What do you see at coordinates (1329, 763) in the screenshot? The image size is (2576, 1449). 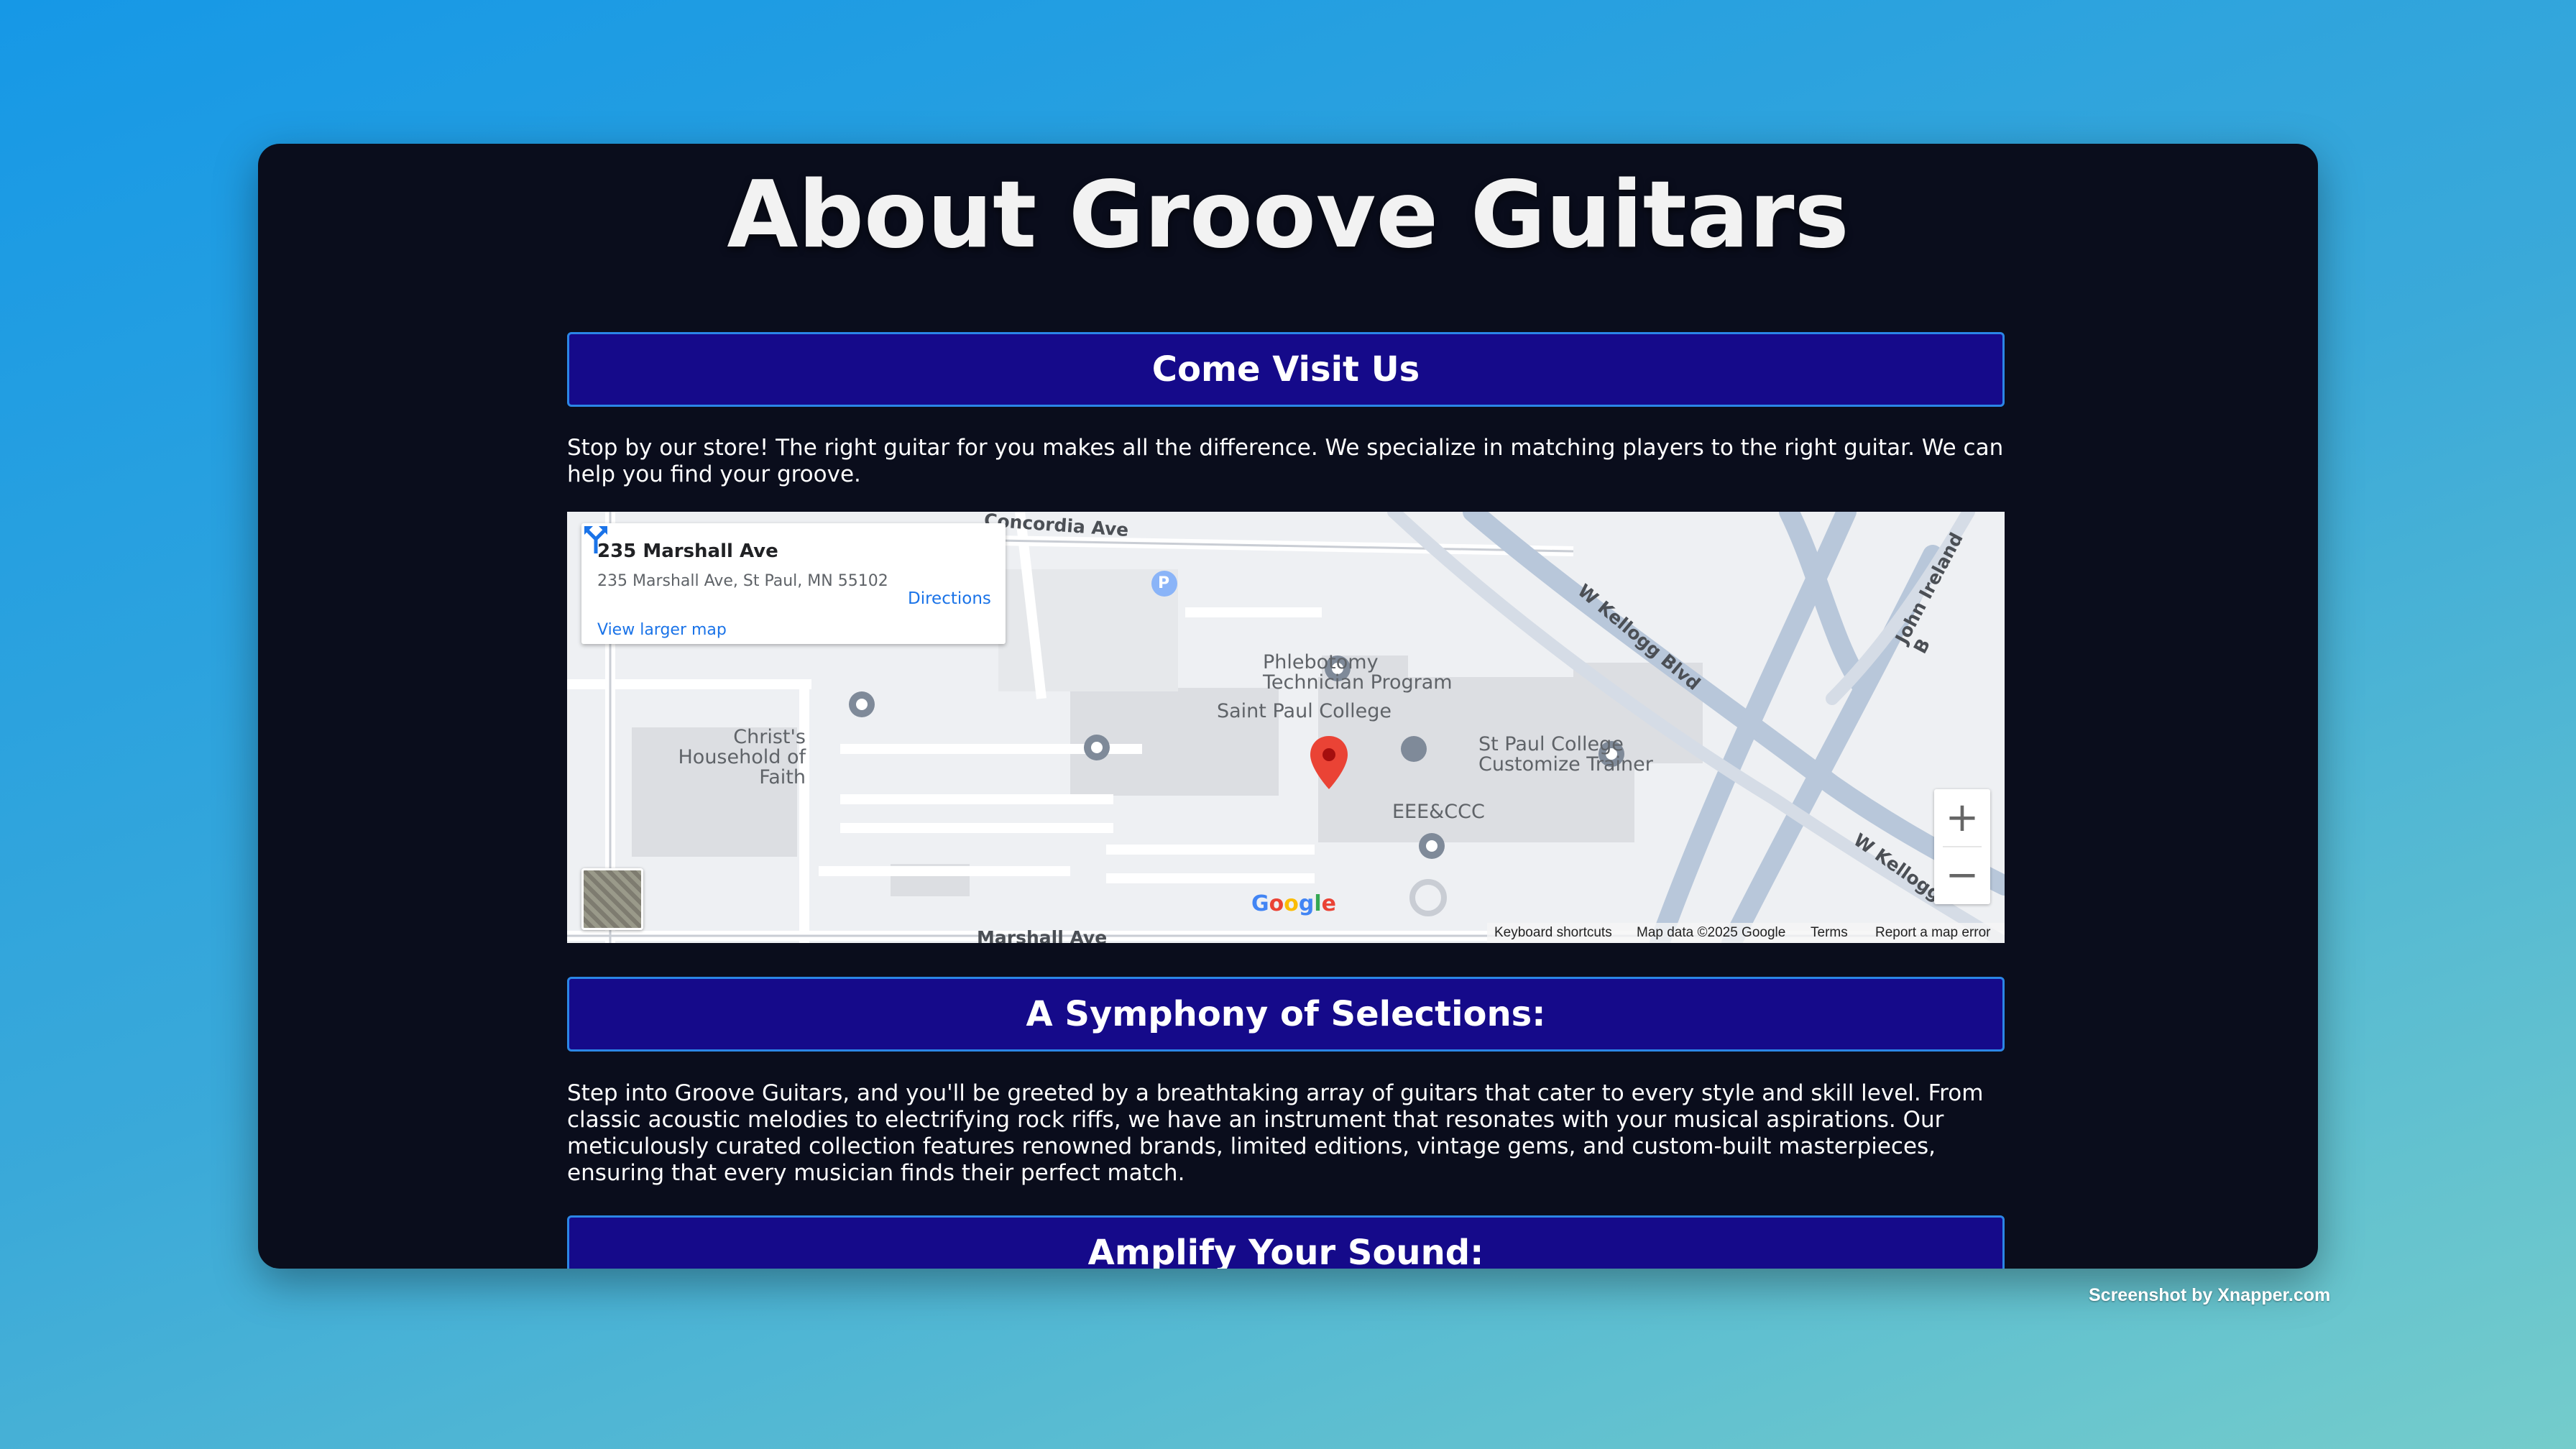 I see `location-pin-icon` at bounding box center [1329, 763].